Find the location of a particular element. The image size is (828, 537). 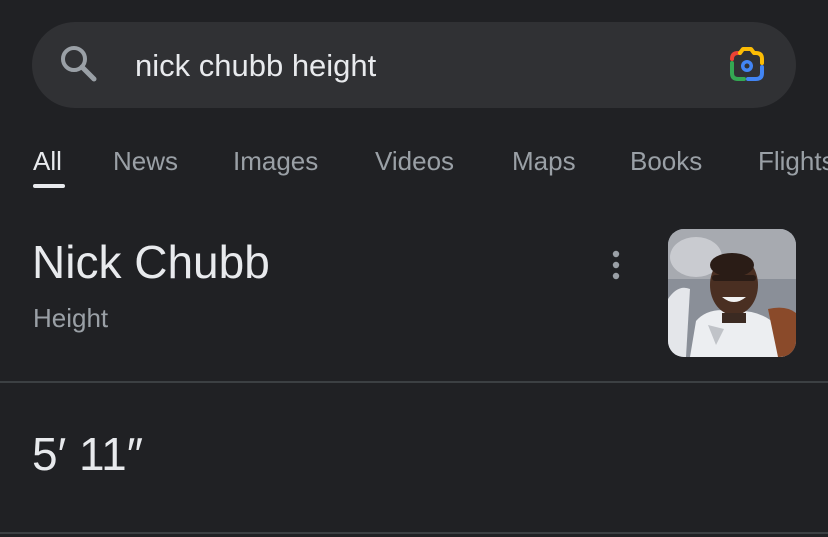

tab-videos: Videos is located at coordinates (414, 161).